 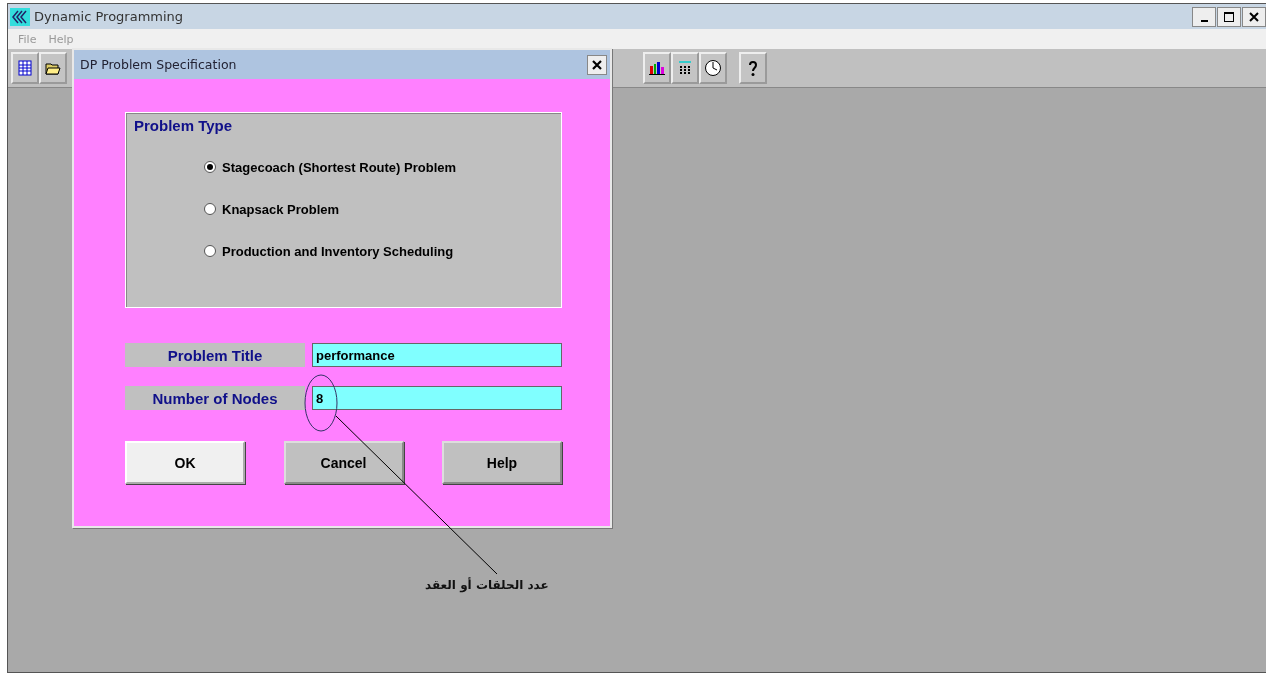 I want to click on dialog-button: OK, so click(x=185, y=462).